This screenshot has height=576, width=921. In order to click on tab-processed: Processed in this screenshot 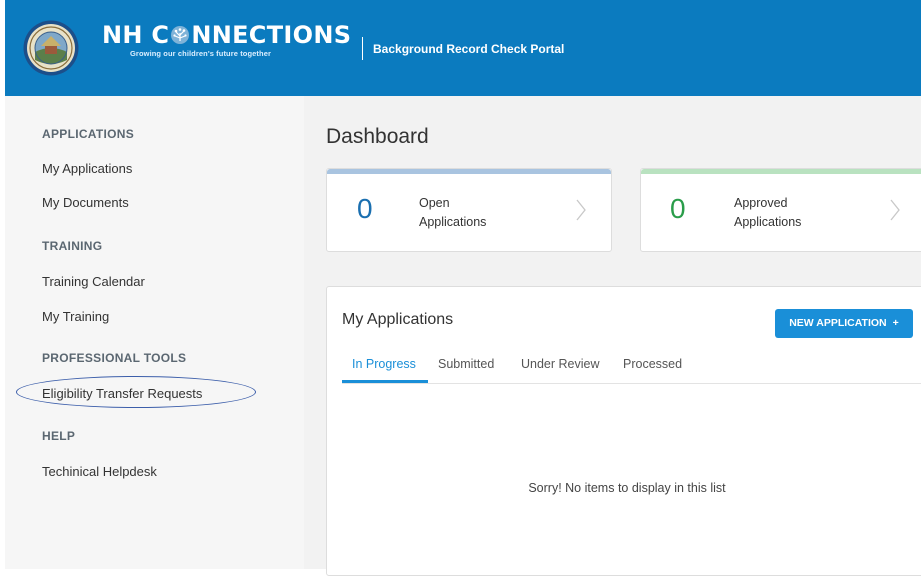, I will do `click(652, 364)`.